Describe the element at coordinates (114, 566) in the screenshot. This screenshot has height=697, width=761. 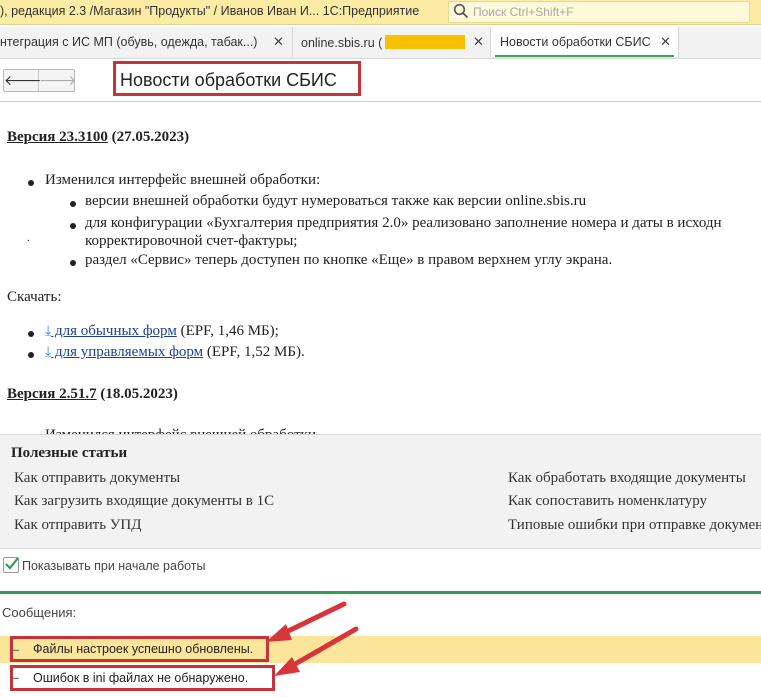
I see `show-at-start-label: Показывать при начале работы` at that location.